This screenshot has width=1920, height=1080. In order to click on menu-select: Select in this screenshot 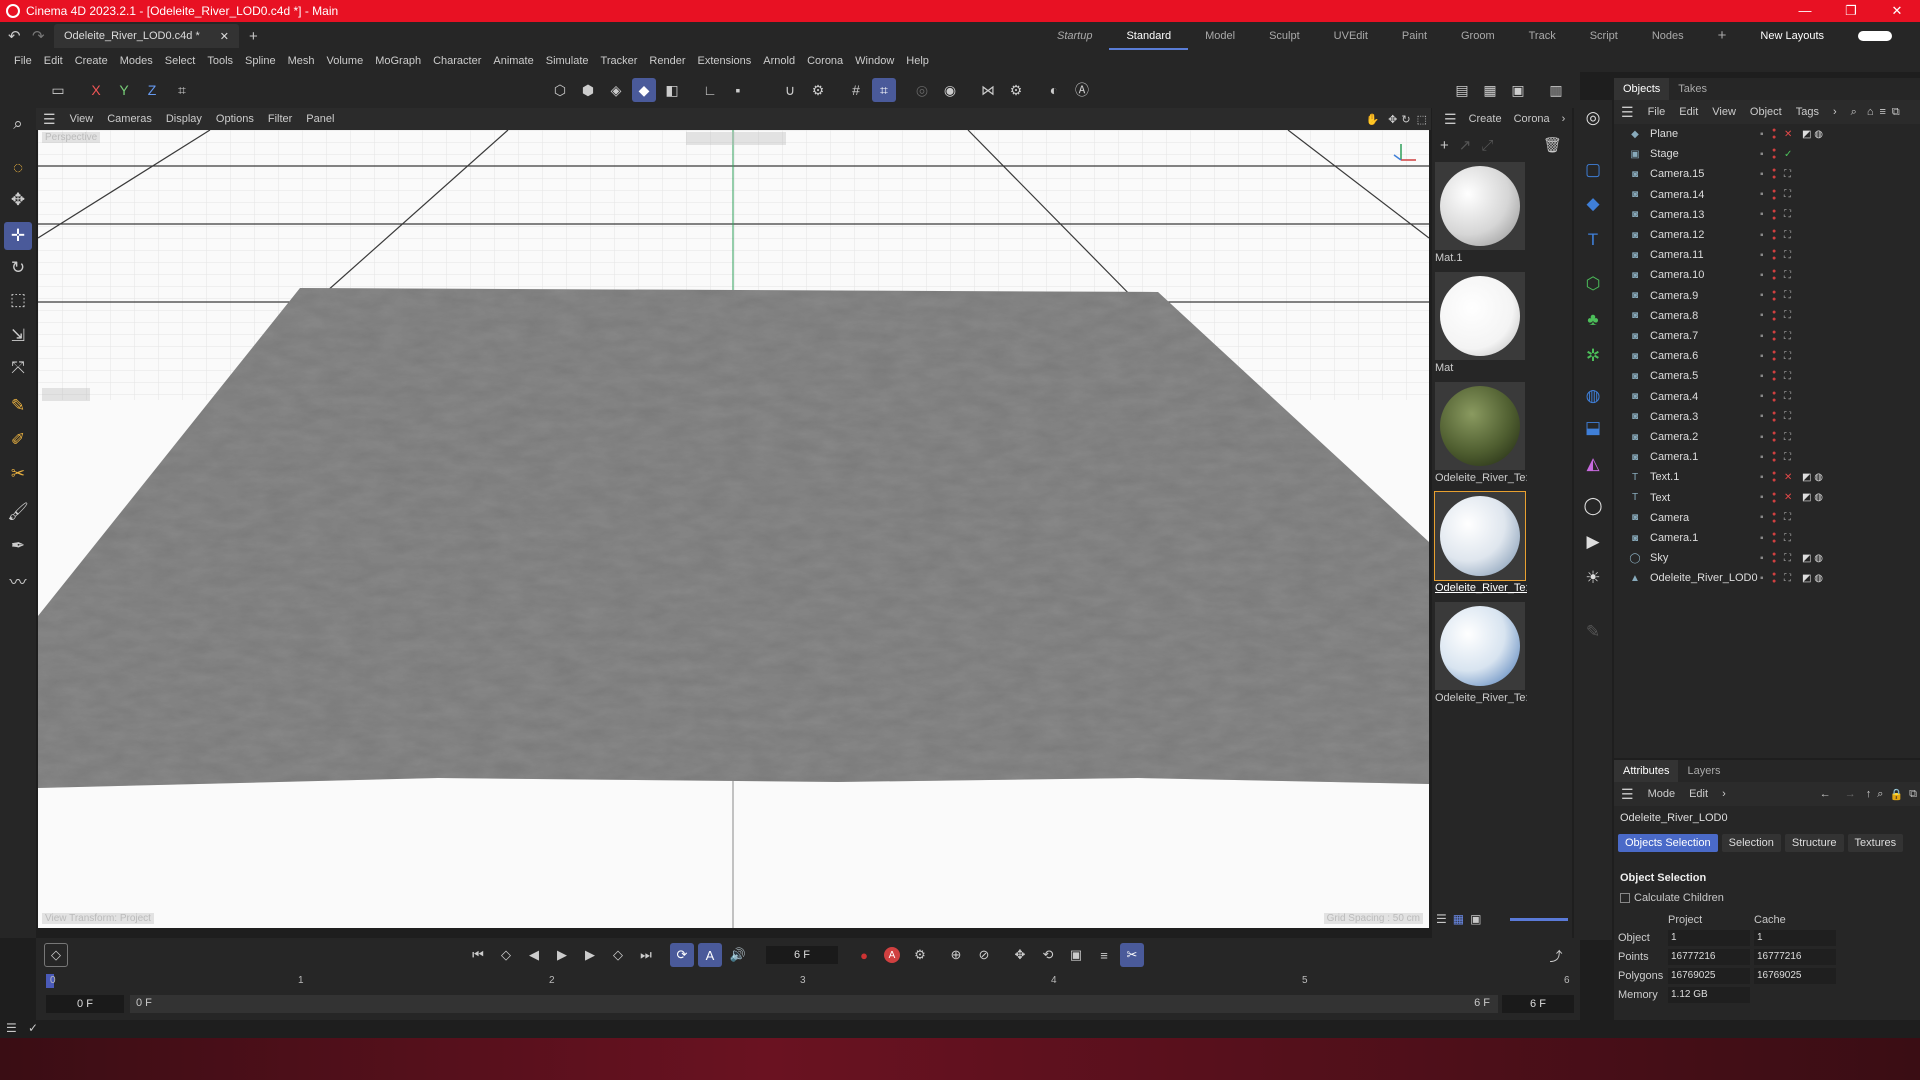, I will do `click(180, 61)`.